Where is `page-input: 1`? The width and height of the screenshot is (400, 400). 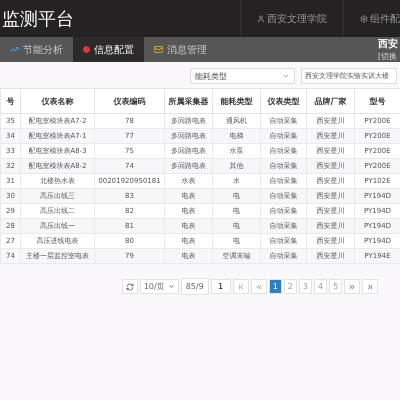
page-input: 1 is located at coordinates (220, 286).